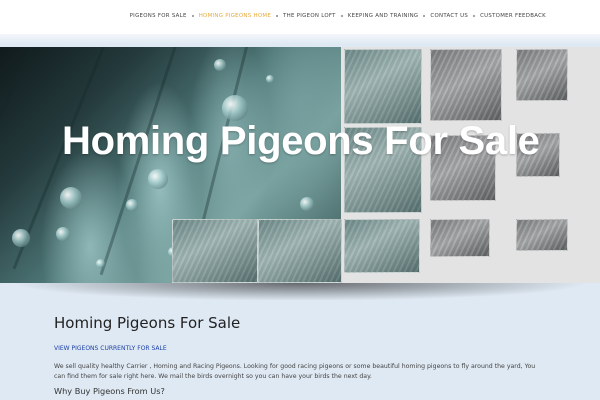 This screenshot has height=400, width=600. Describe the element at coordinates (301, 141) in the screenshot. I see `hero-title: Homing Pigeons For Sale` at that location.